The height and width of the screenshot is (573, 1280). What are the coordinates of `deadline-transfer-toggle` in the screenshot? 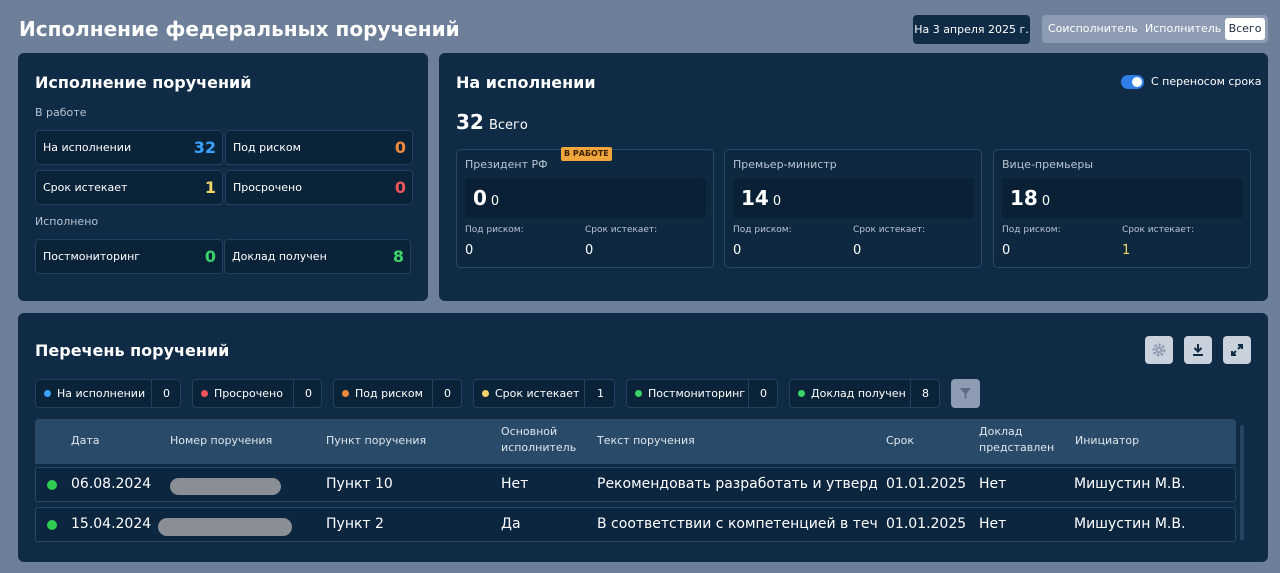 It's located at (1132, 82).